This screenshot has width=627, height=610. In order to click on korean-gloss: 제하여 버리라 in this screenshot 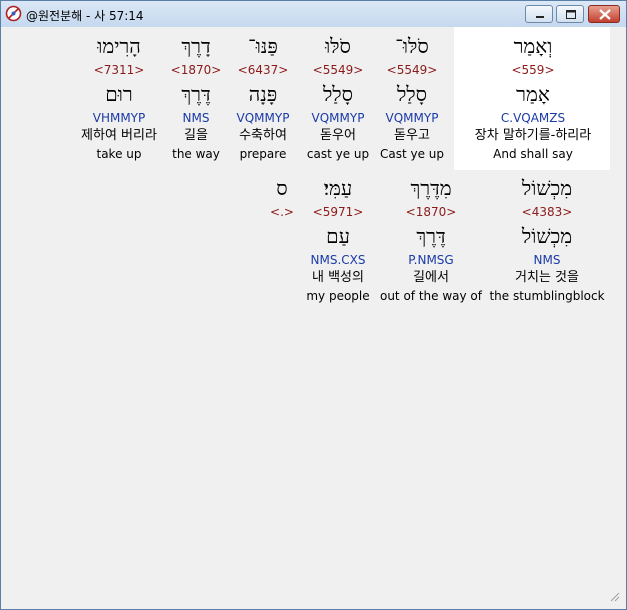, I will do `click(119, 135)`.